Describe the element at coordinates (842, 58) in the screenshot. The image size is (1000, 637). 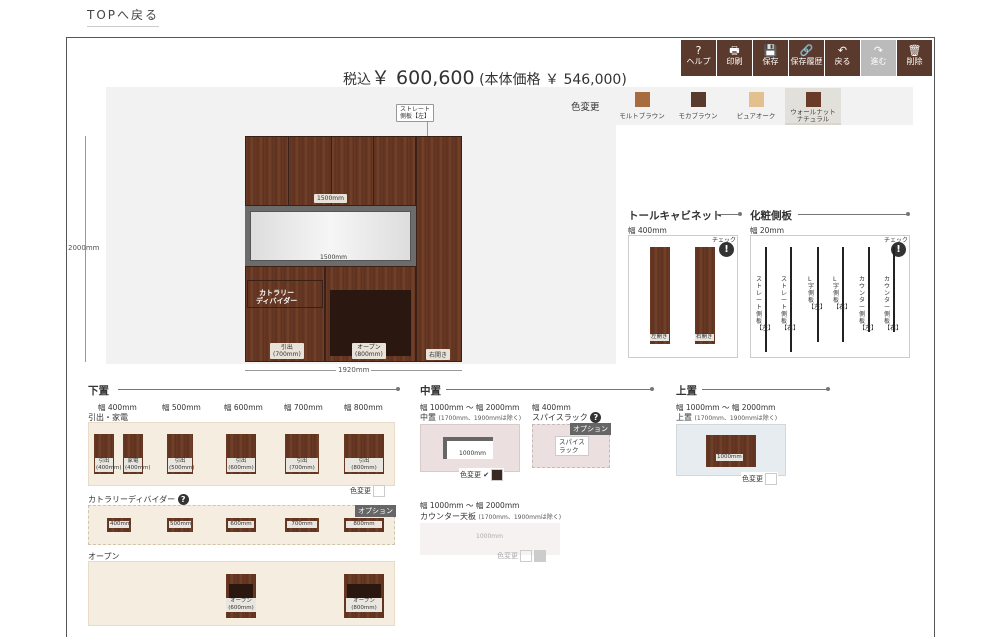
I see `undo-button: ↶ 戻る` at that location.